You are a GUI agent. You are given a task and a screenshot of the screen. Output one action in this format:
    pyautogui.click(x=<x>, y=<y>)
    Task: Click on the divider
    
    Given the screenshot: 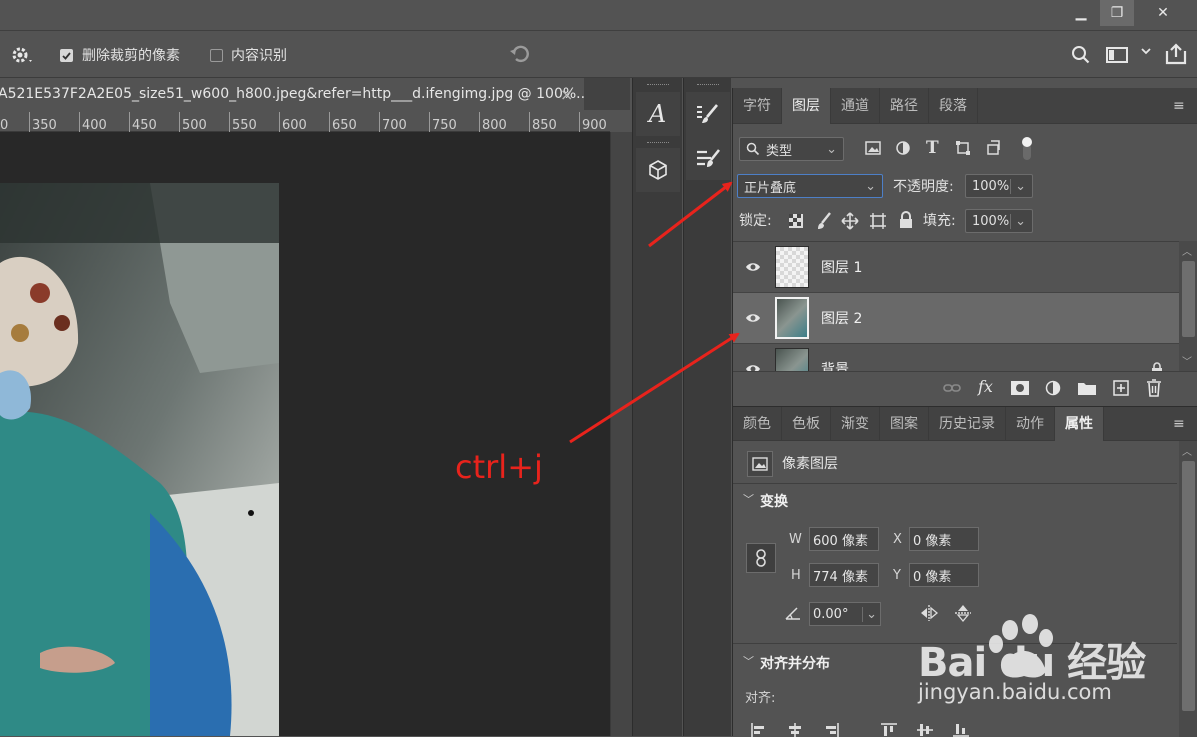 What is the action you would take?
    pyautogui.click(x=955, y=643)
    